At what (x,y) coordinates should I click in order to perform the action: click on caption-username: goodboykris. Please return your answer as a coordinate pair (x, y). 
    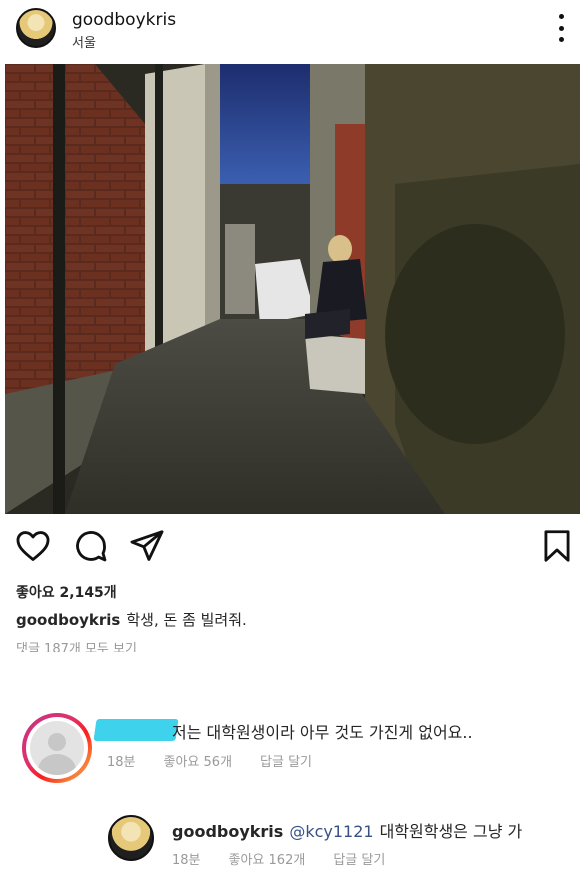
    Looking at the image, I should click on (68, 620).